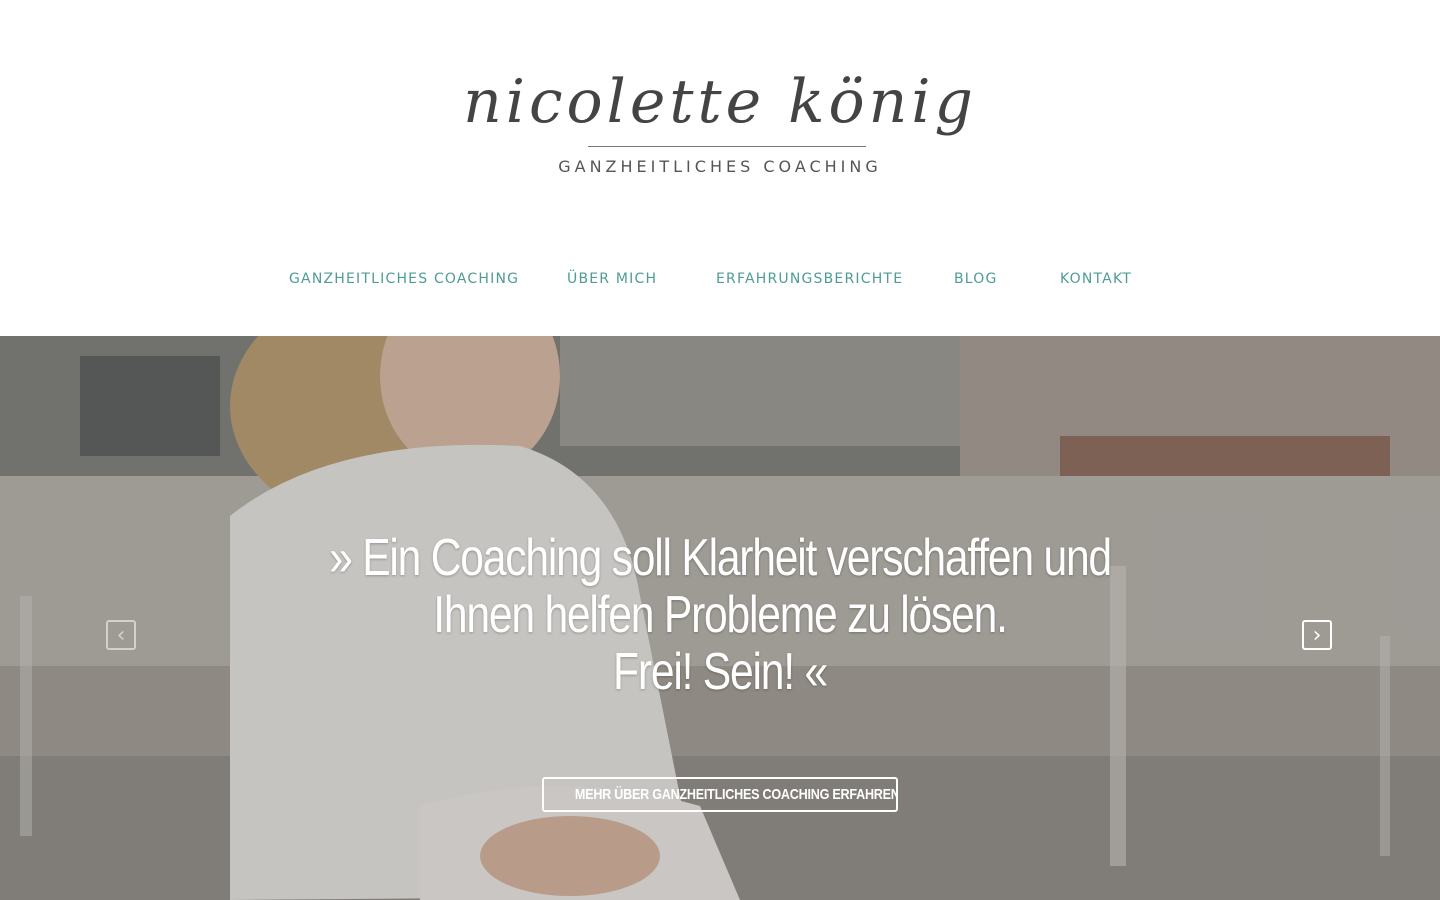 The width and height of the screenshot is (1440, 900). Describe the element at coordinates (976, 279) in the screenshot. I see `nav-item-blog: BLOG` at that location.